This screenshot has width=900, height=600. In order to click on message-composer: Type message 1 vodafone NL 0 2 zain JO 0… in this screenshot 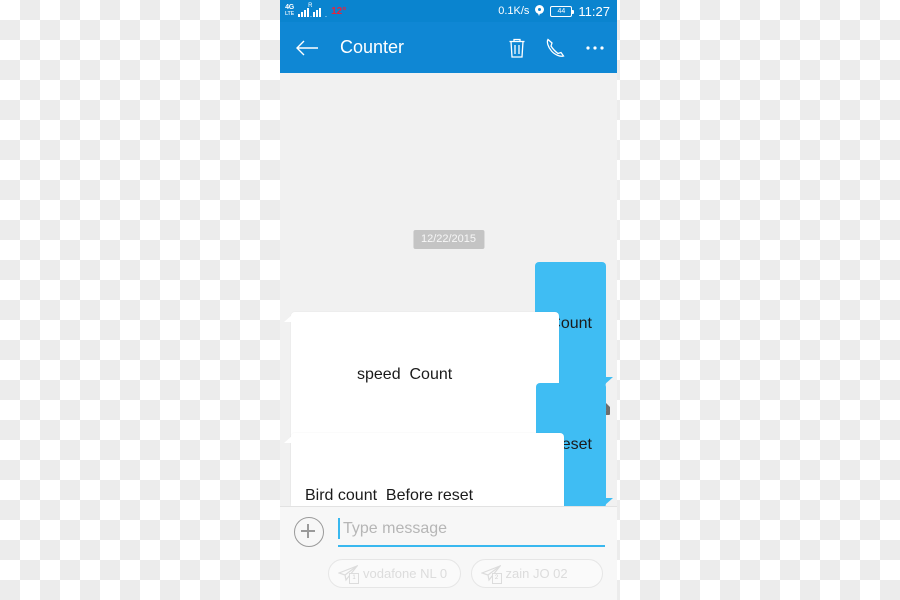, I will do `click(448, 553)`.